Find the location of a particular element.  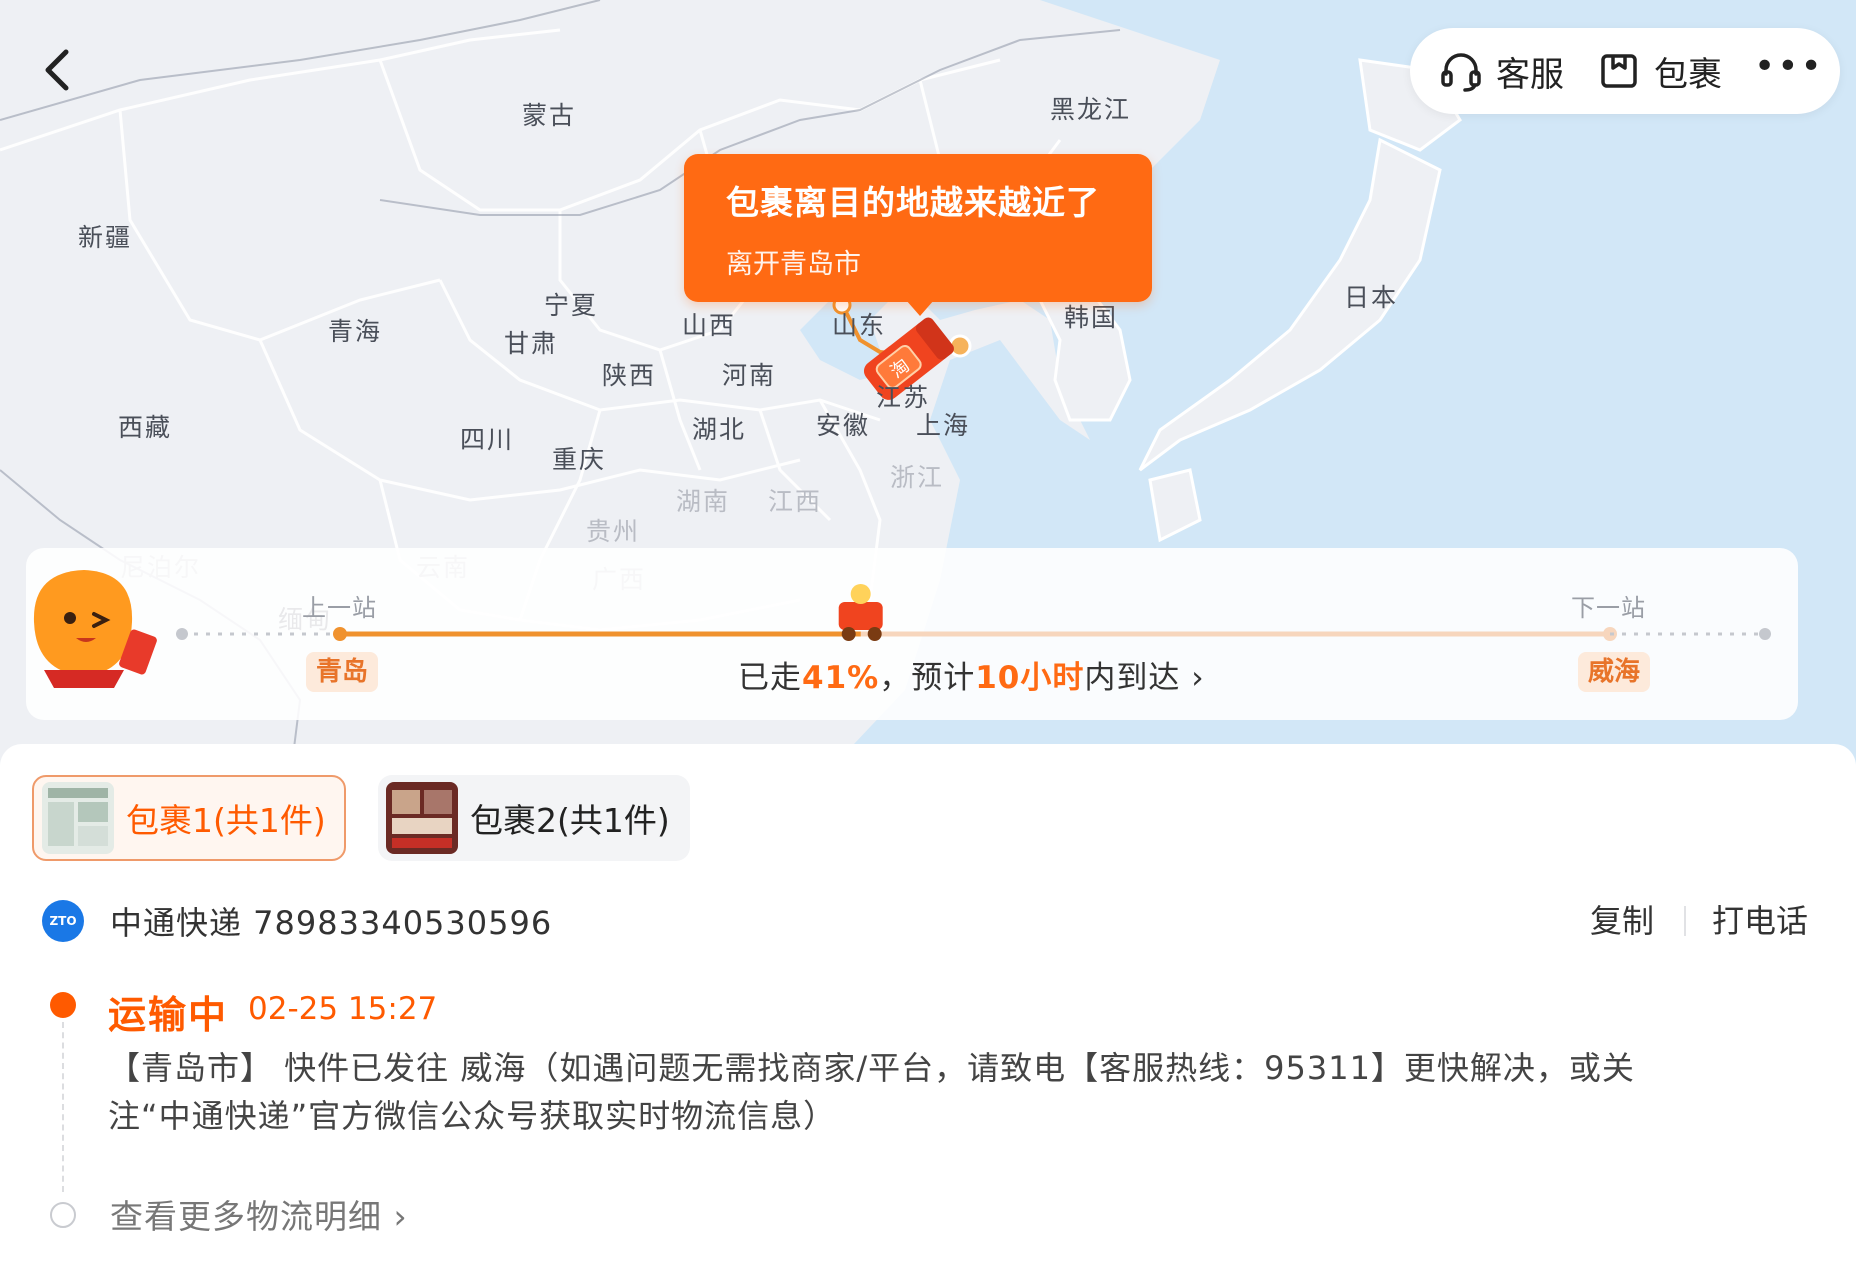

status-bubble: 包裹离目的地越来越近了 离开青岛市 is located at coordinates (918, 228).